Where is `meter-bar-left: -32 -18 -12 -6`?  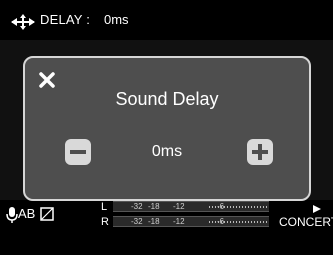
meter-bar-left: -32 -18 -12 -6 is located at coordinates (191, 206).